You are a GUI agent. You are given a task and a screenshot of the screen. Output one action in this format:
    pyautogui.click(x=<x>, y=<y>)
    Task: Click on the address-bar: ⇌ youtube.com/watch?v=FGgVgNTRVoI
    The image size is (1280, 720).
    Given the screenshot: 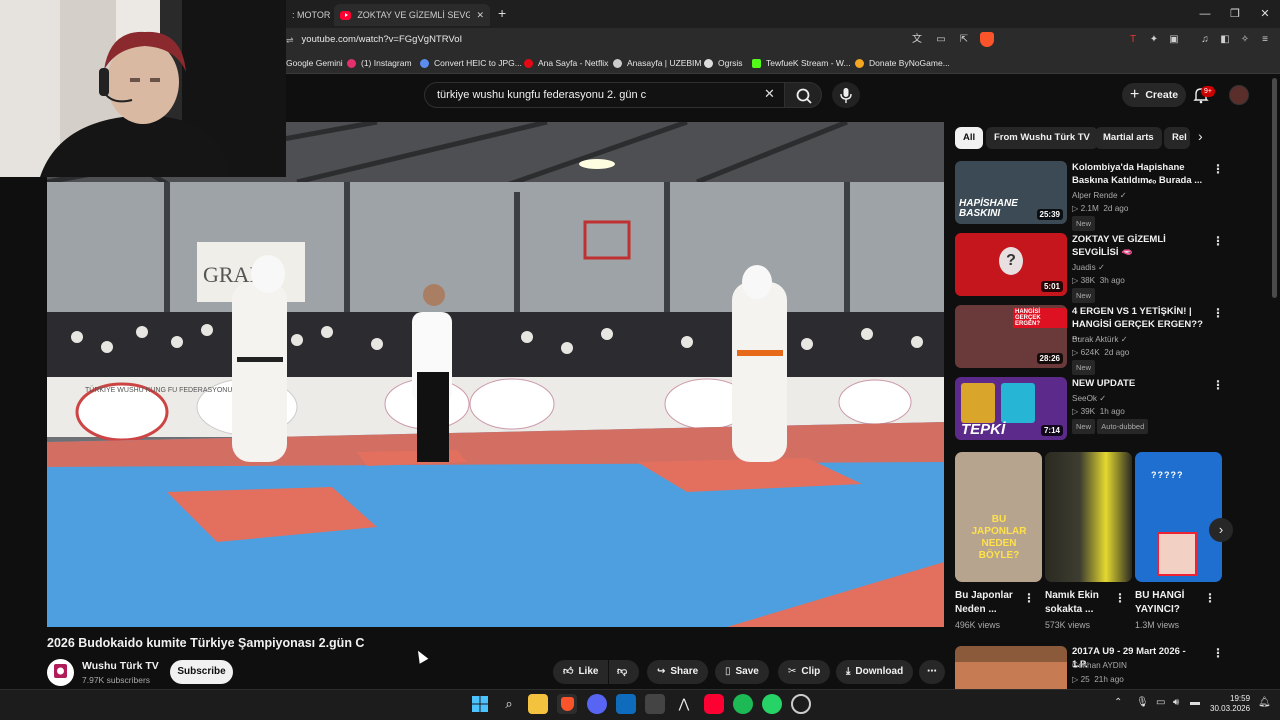 What is the action you would take?
    pyautogui.click(x=374, y=40)
    